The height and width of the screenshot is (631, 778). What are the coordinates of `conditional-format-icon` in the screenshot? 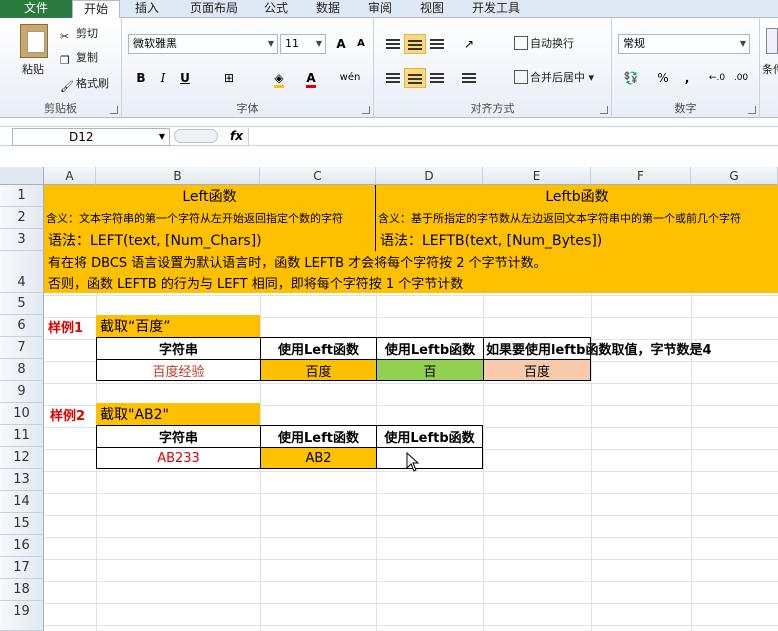 It's located at (772, 41).